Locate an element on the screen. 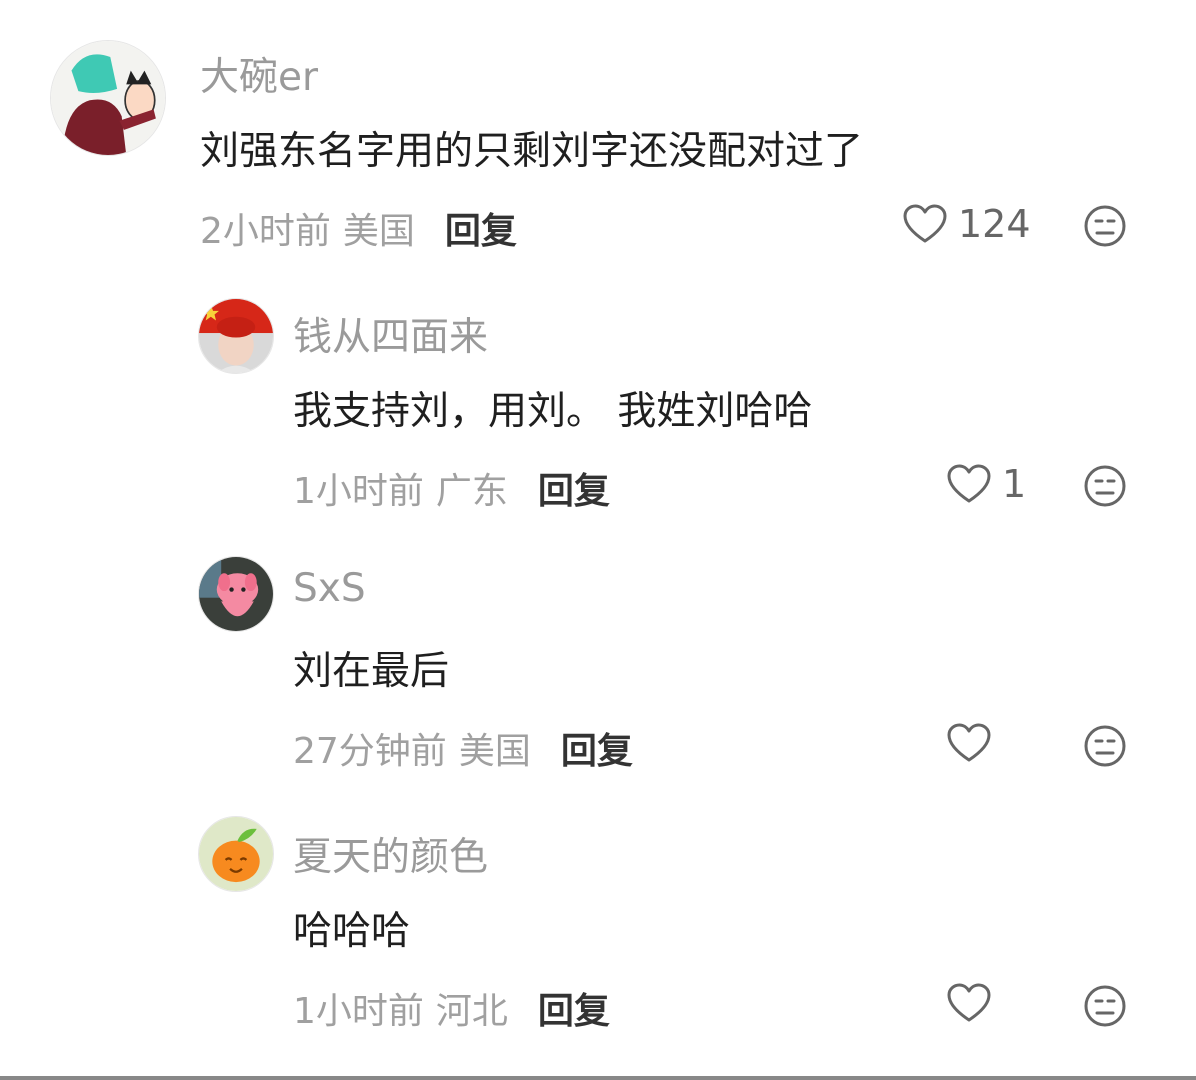 The image size is (1196, 1080). like-button: 124 is located at coordinates (966, 224).